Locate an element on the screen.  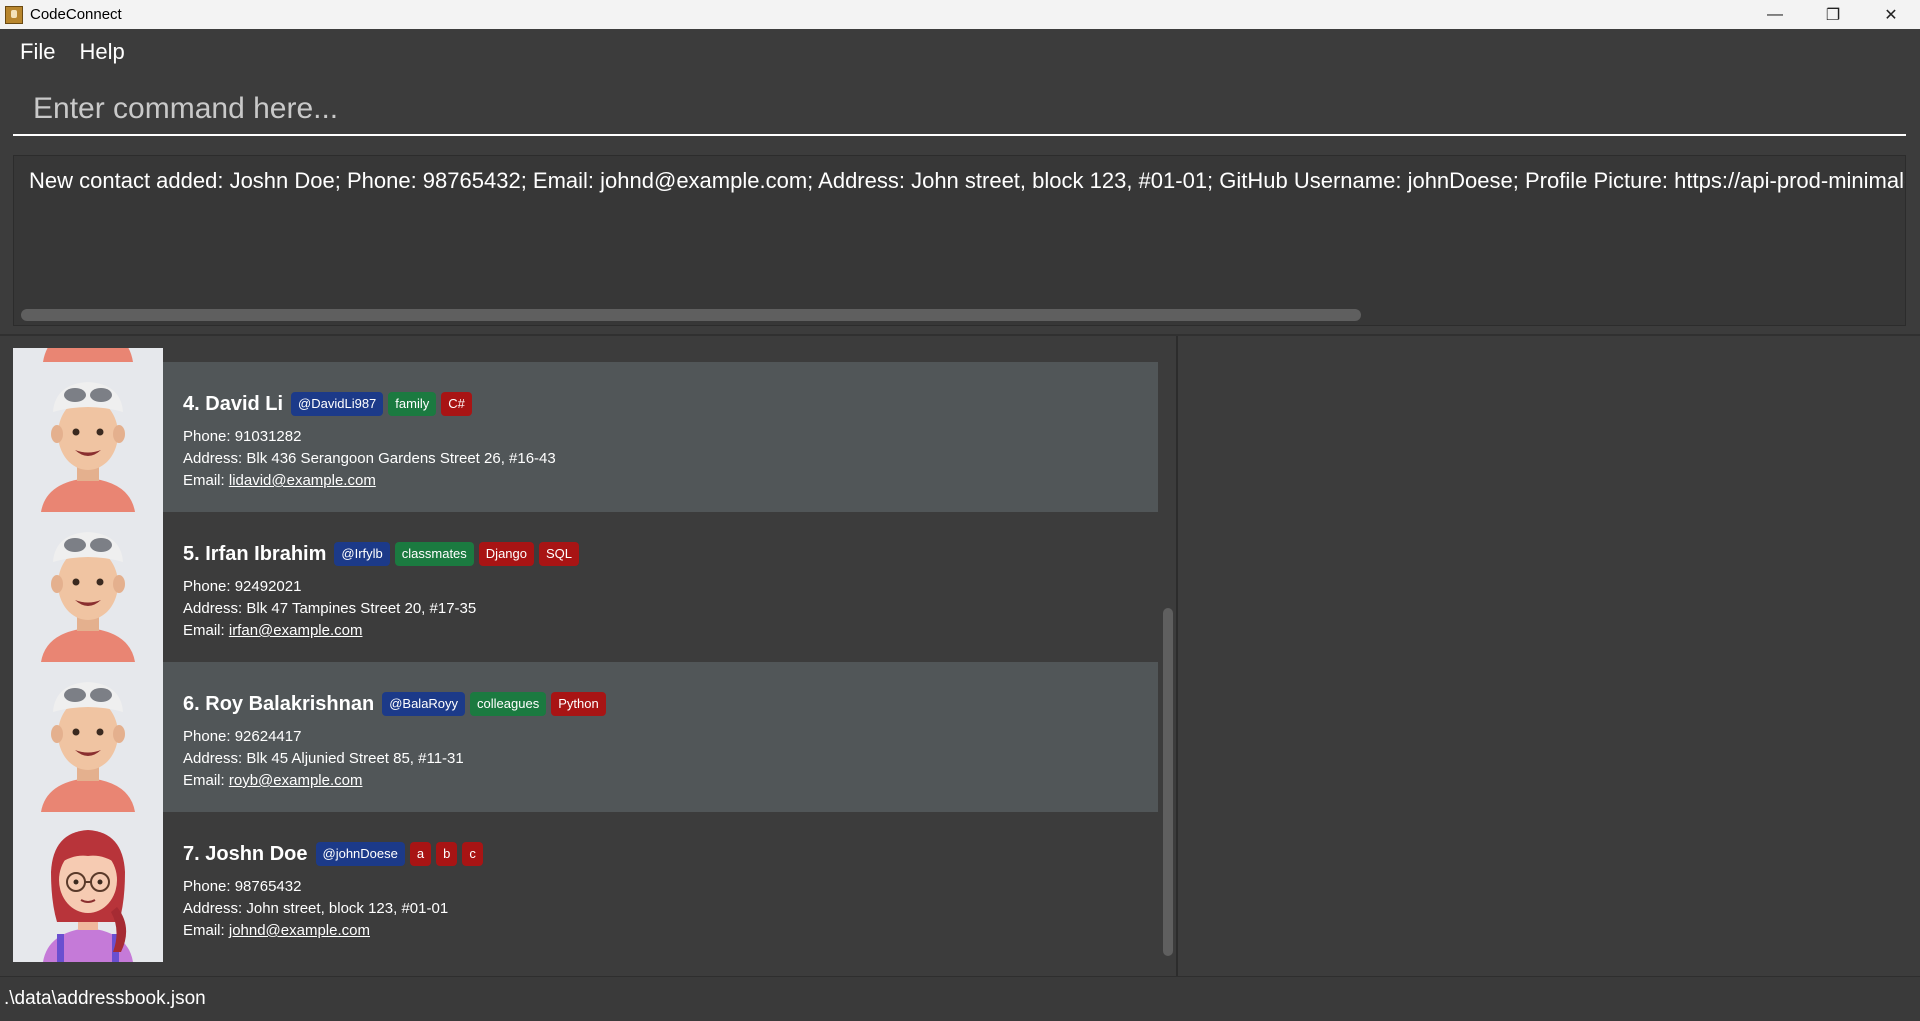
phone: Phone: 91031282 is located at coordinates (242, 436).